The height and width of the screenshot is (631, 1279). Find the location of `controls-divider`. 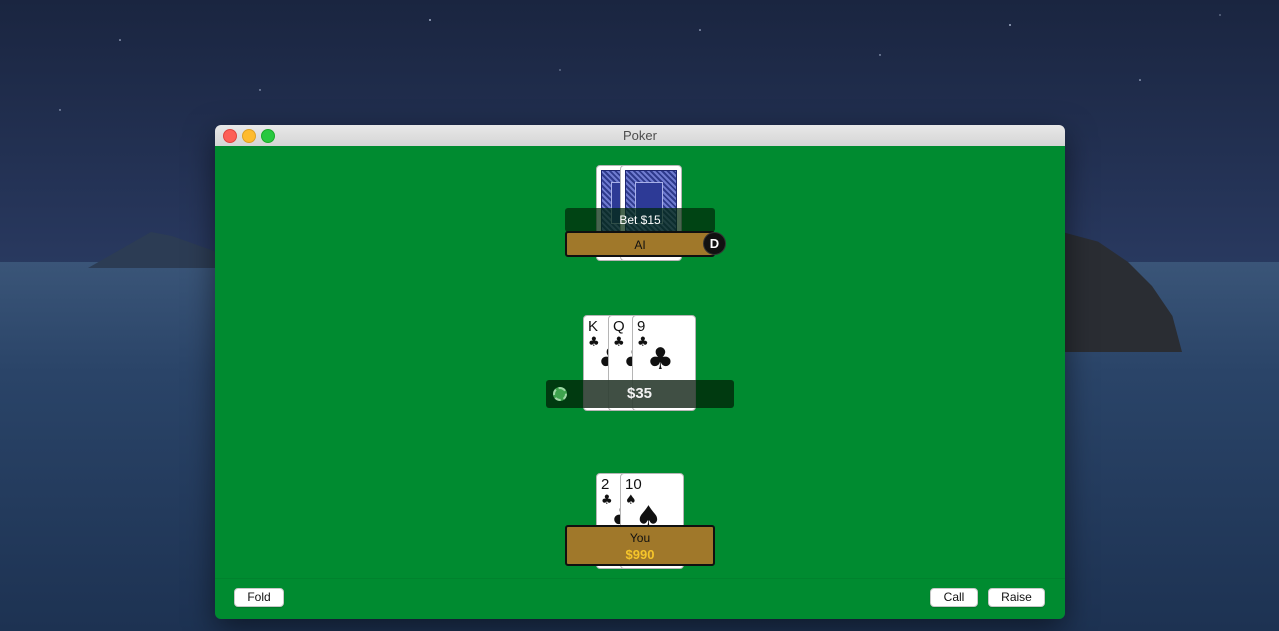

controls-divider is located at coordinates (640, 578).